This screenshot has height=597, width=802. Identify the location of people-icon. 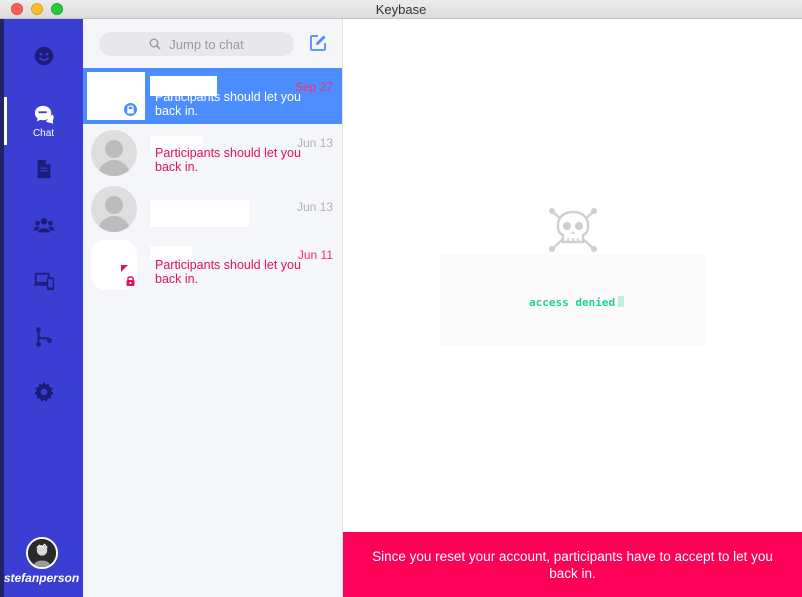
(43, 56).